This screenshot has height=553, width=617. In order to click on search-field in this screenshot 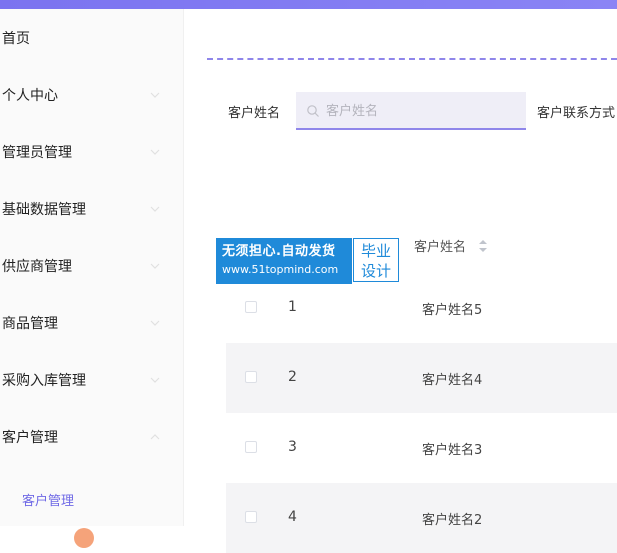, I will do `click(411, 111)`.